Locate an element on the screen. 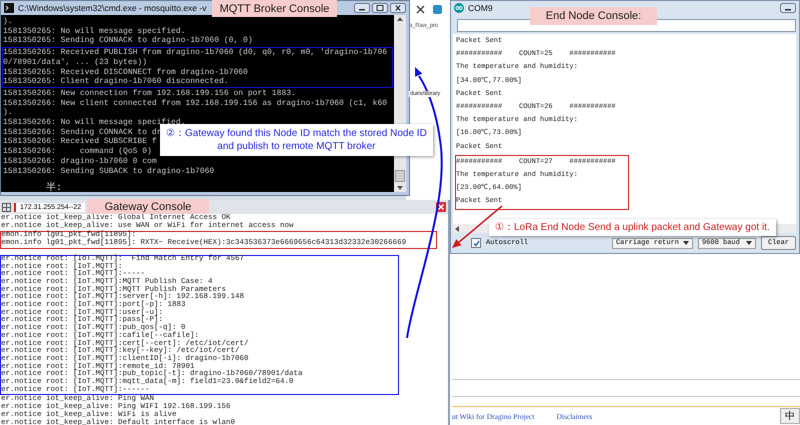  console-line: 1581350266: Received SUBSCRIBE f is located at coordinates (80, 142).